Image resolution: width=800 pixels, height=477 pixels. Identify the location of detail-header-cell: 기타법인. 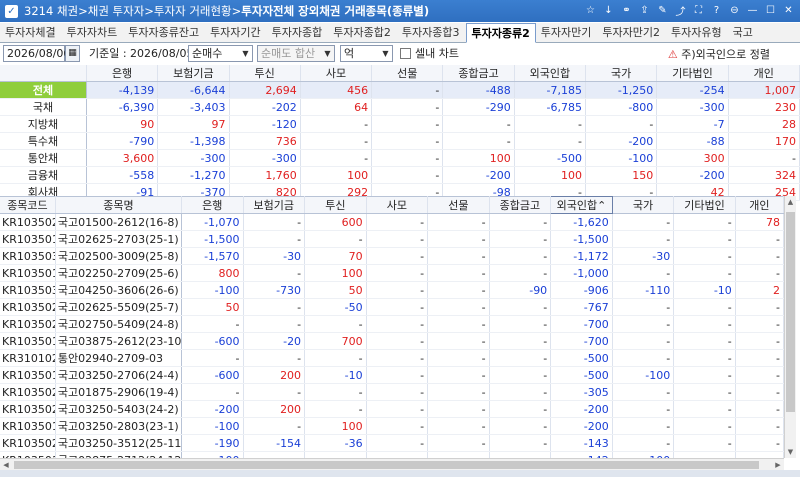
(704, 205).